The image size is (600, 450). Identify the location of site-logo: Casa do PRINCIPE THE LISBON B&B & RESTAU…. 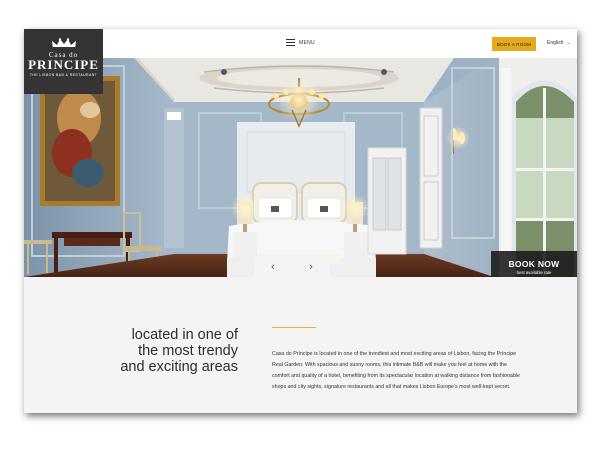
(63, 61).